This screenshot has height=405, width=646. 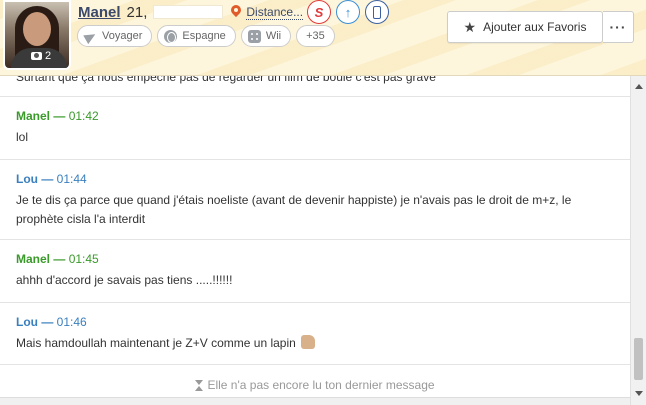 What do you see at coordinates (638, 359) in the screenshot?
I see `scrollbar-thumb` at bounding box center [638, 359].